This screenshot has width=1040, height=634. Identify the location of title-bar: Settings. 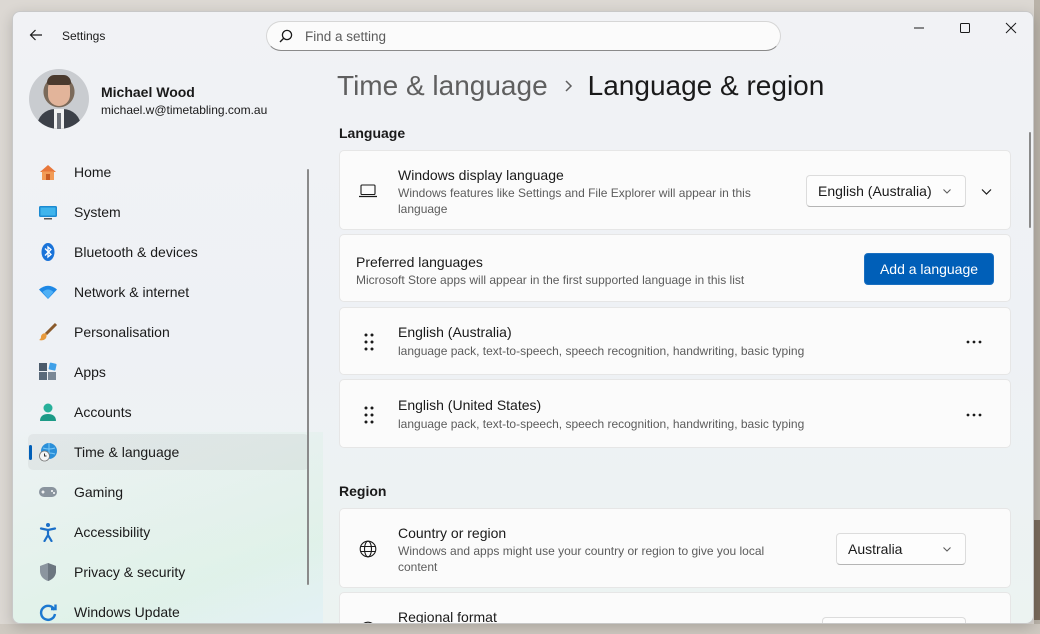
(523, 35).